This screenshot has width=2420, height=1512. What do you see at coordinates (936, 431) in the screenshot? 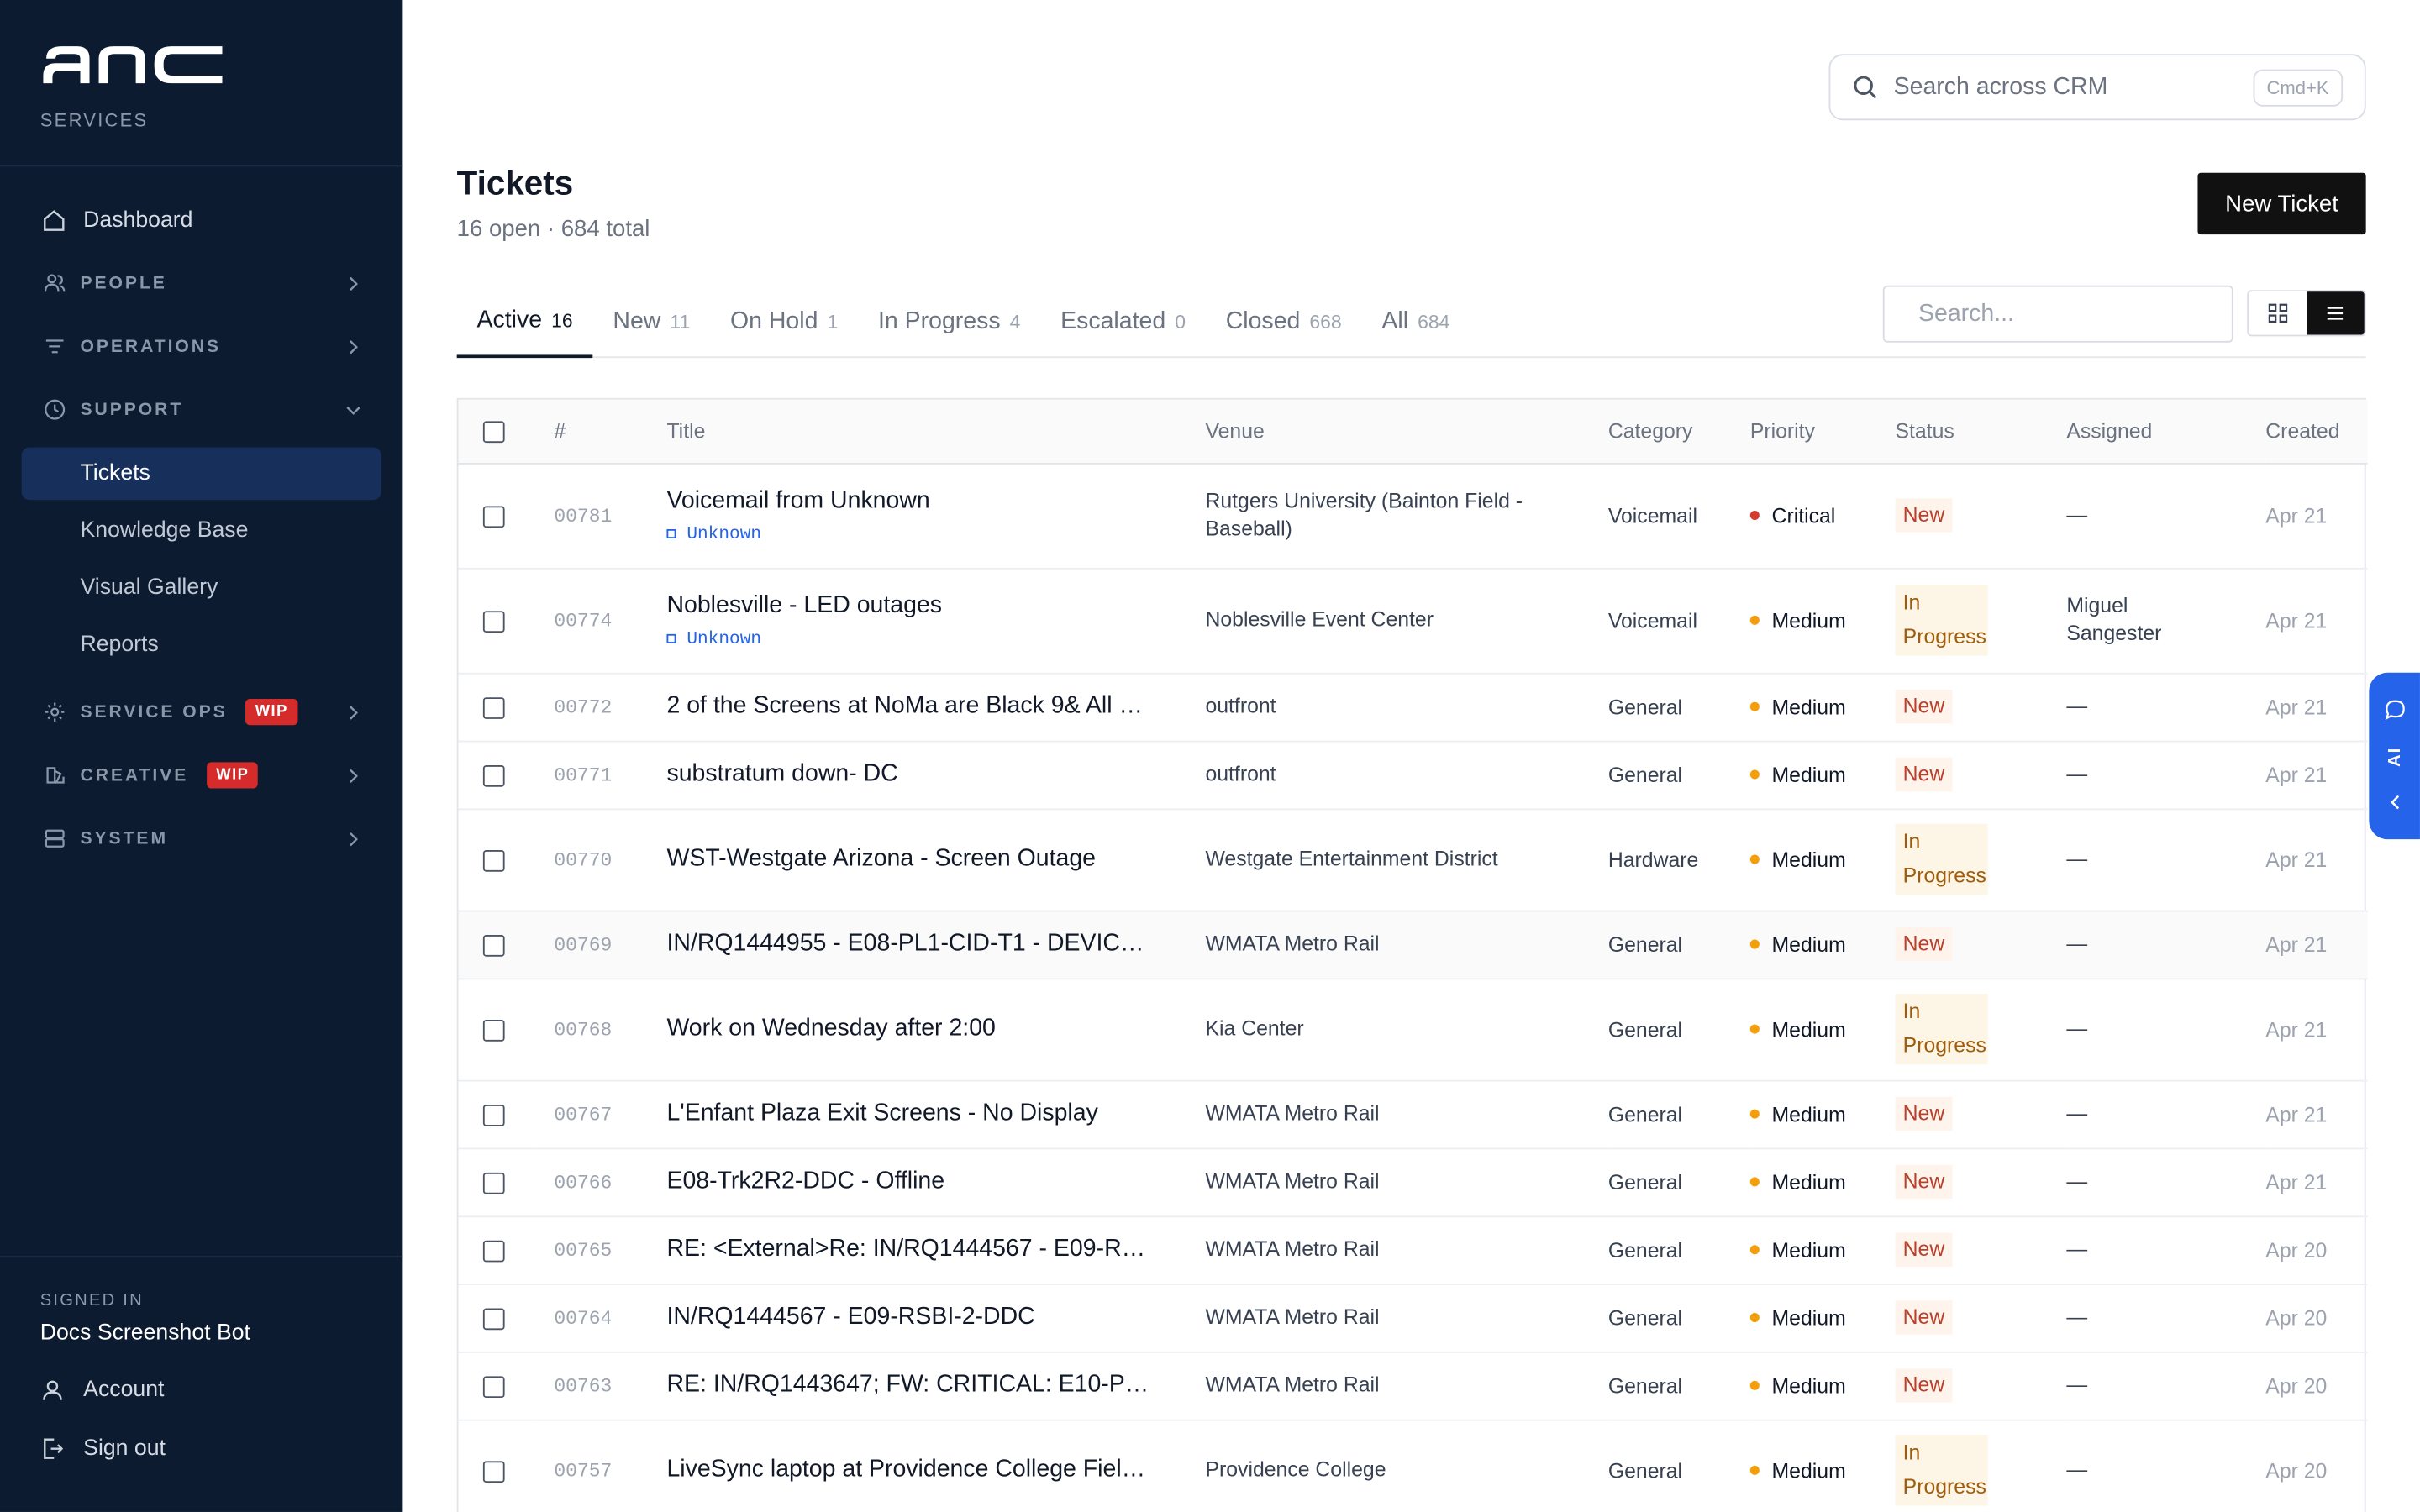
I see `column-header-title: Title` at bounding box center [936, 431].